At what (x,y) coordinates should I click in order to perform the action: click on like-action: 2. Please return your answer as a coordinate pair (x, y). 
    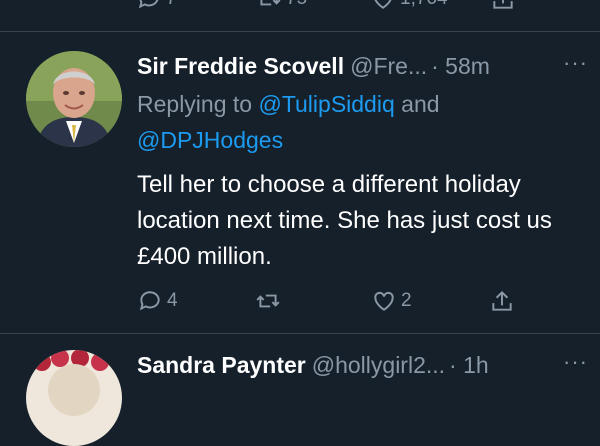
    Looking at the image, I should click on (391, 301).